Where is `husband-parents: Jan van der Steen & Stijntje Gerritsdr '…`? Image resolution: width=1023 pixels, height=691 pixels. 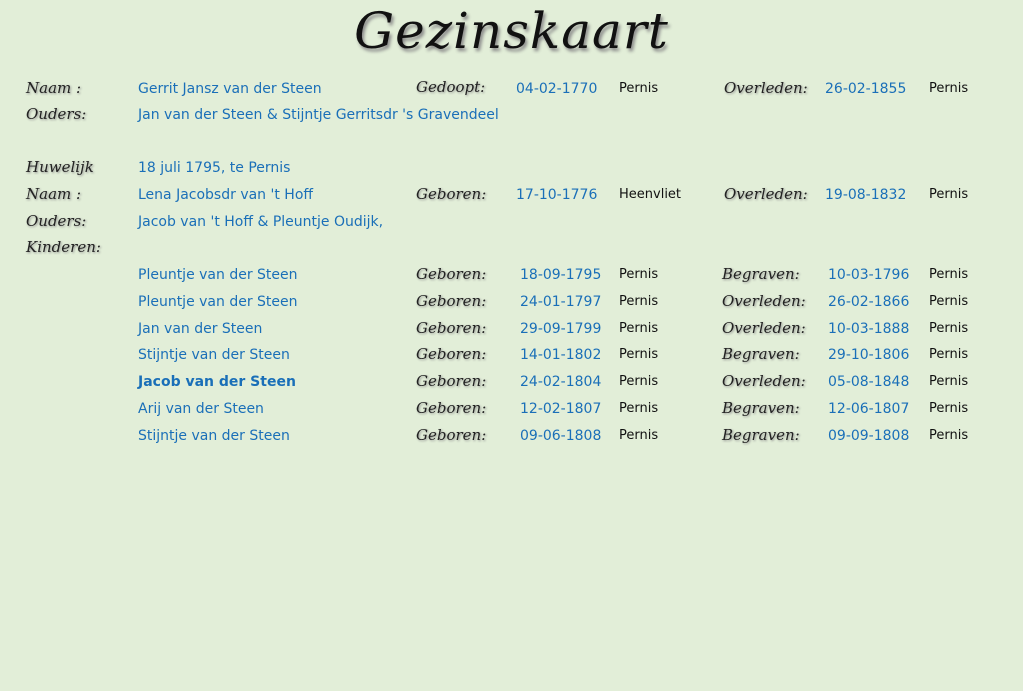
husband-parents: Jan van der Steen & Stijntje Gerritsdr '… is located at coordinates (318, 115).